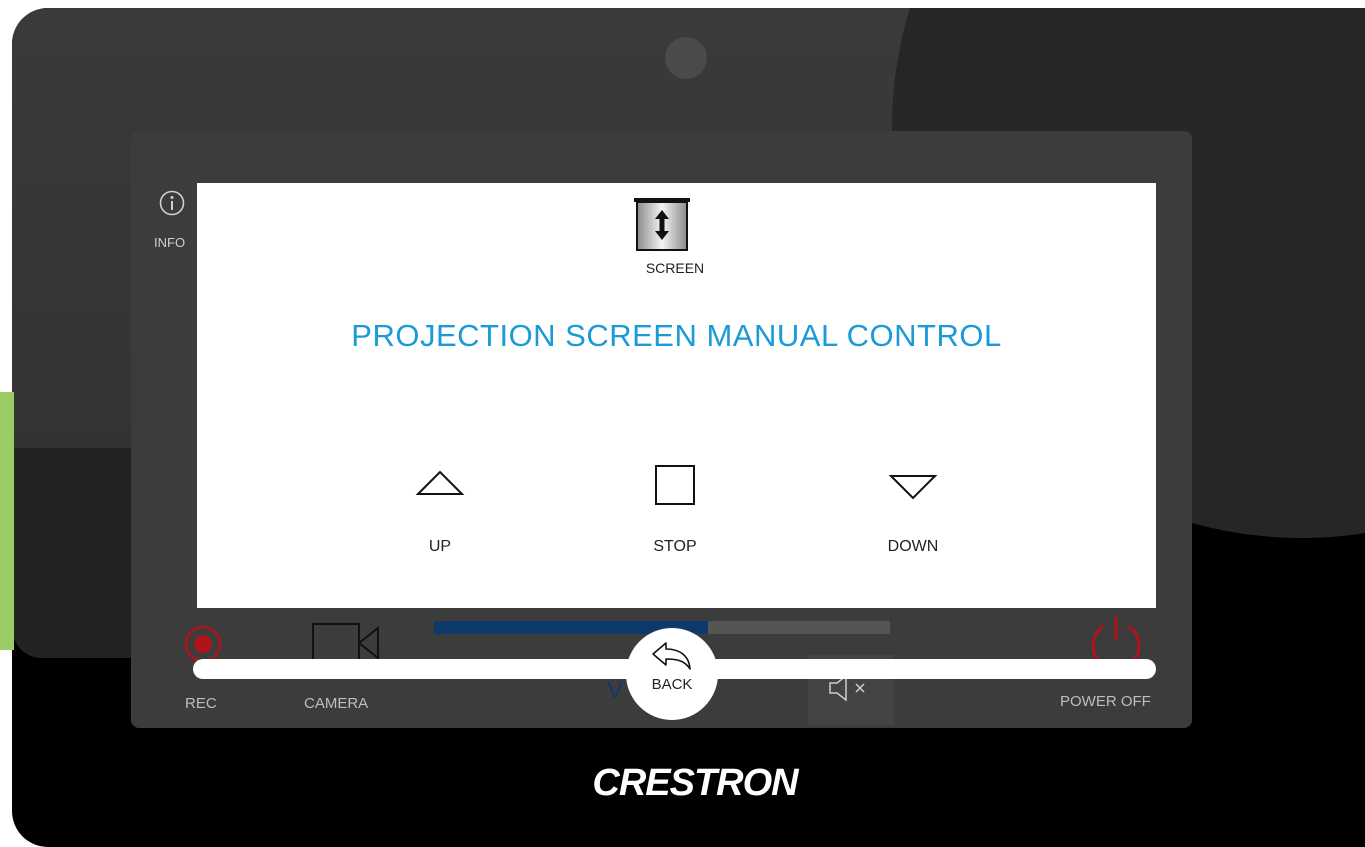 The height and width of the screenshot is (847, 1365). Describe the element at coordinates (440, 511) in the screenshot. I see `screen-up-button: UP` at that location.